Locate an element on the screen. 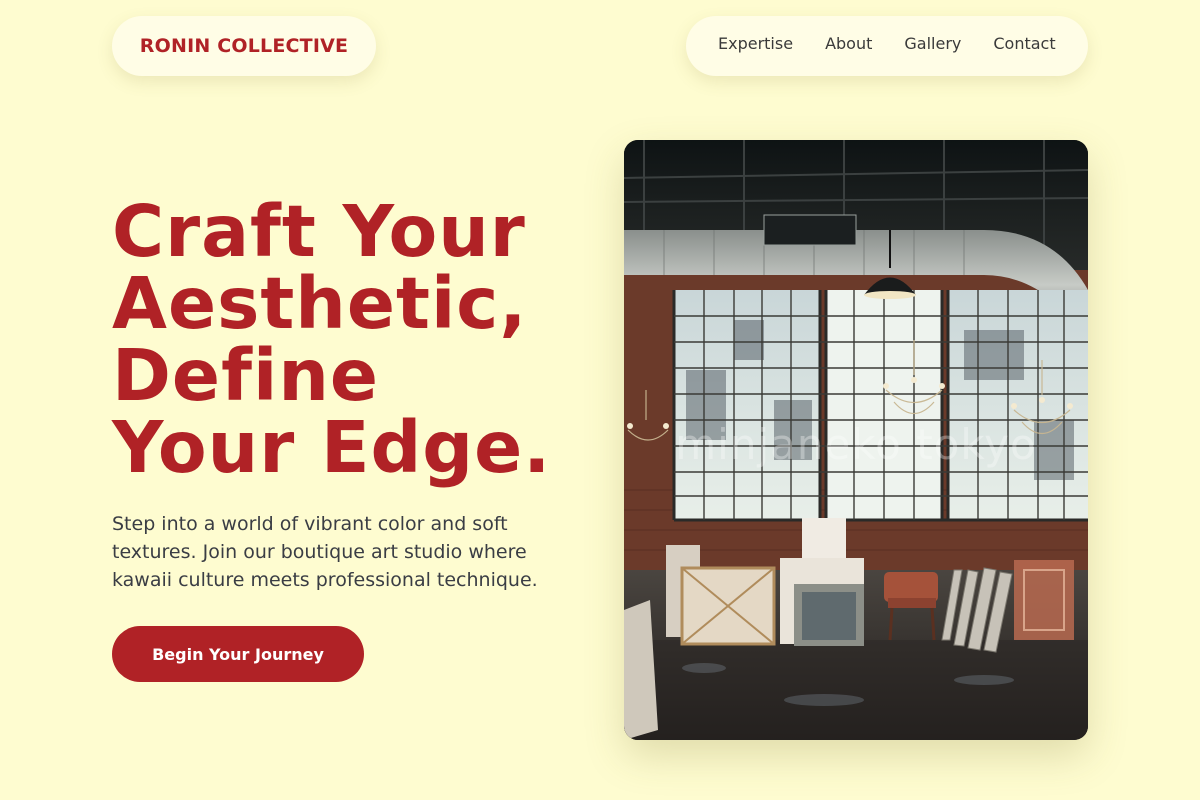 Image resolution: width=1200 pixels, height=800 pixels. brand-name: RONIN COLLECTIVE is located at coordinates (244, 46).